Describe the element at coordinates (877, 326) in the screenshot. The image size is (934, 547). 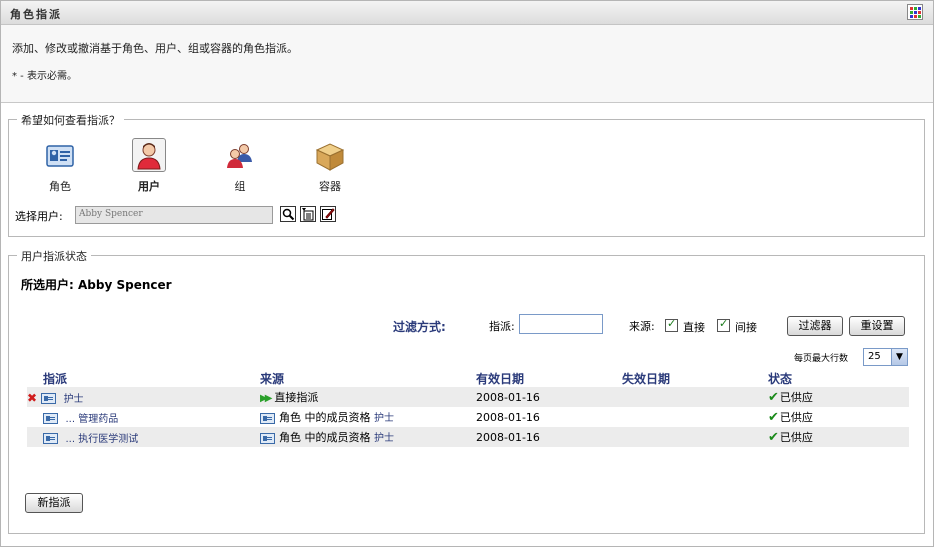
I see `reset-button: 重设置` at that location.